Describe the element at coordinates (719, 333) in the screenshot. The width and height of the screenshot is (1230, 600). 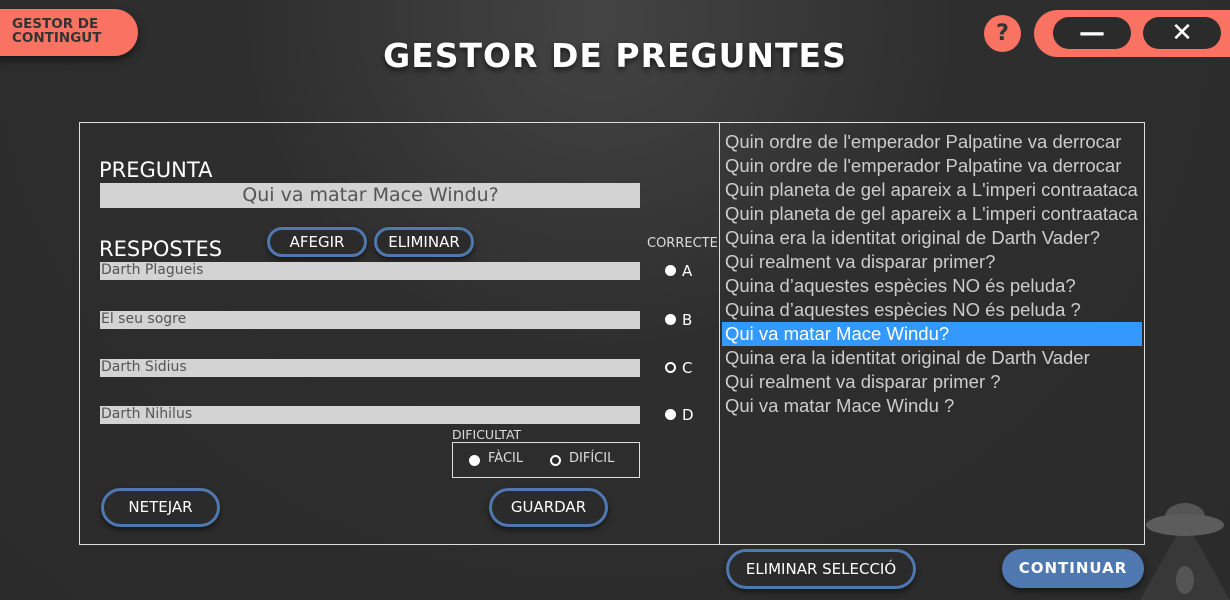
I see `panel-divider` at that location.